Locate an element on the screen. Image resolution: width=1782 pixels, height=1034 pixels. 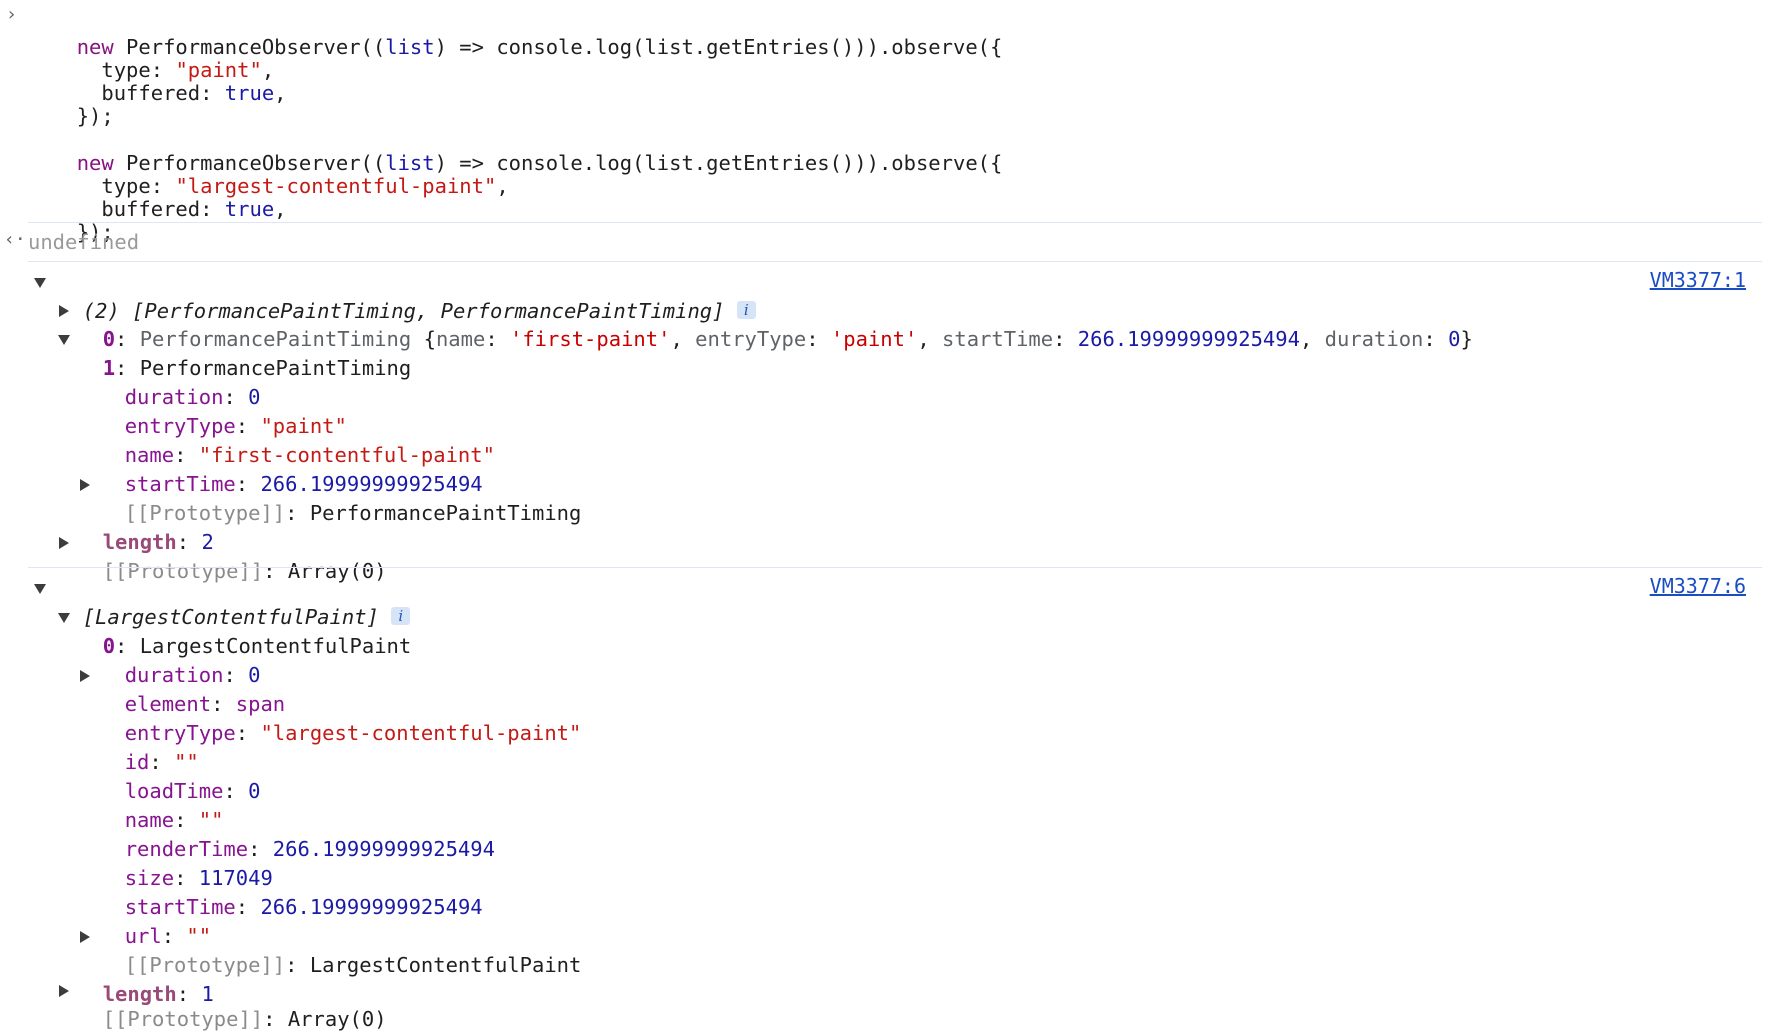
entry1-item1-entrytype: entryType: "paint" is located at coordinates (235, 426).